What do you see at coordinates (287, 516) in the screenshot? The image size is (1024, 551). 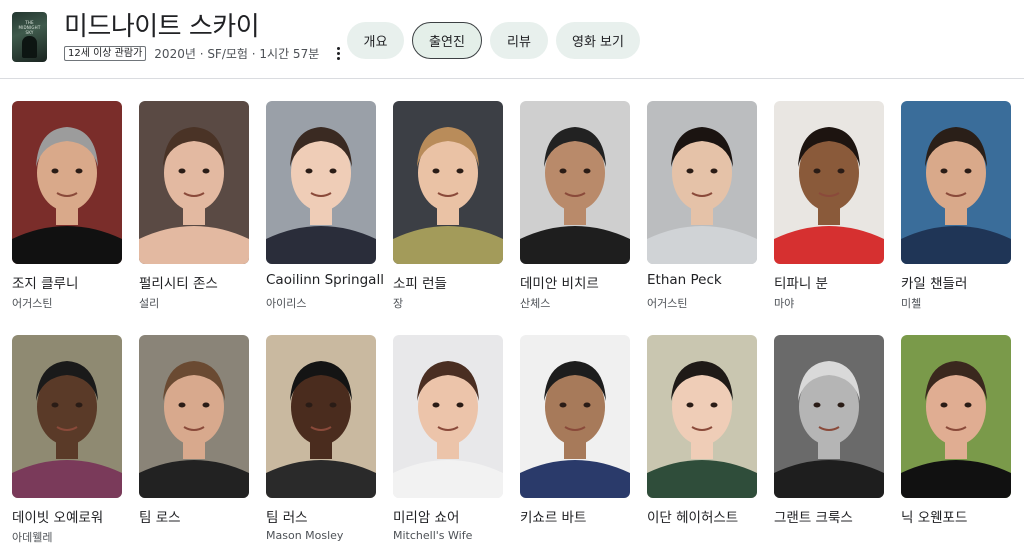 I see `actor-name: 팀 러스` at bounding box center [287, 516].